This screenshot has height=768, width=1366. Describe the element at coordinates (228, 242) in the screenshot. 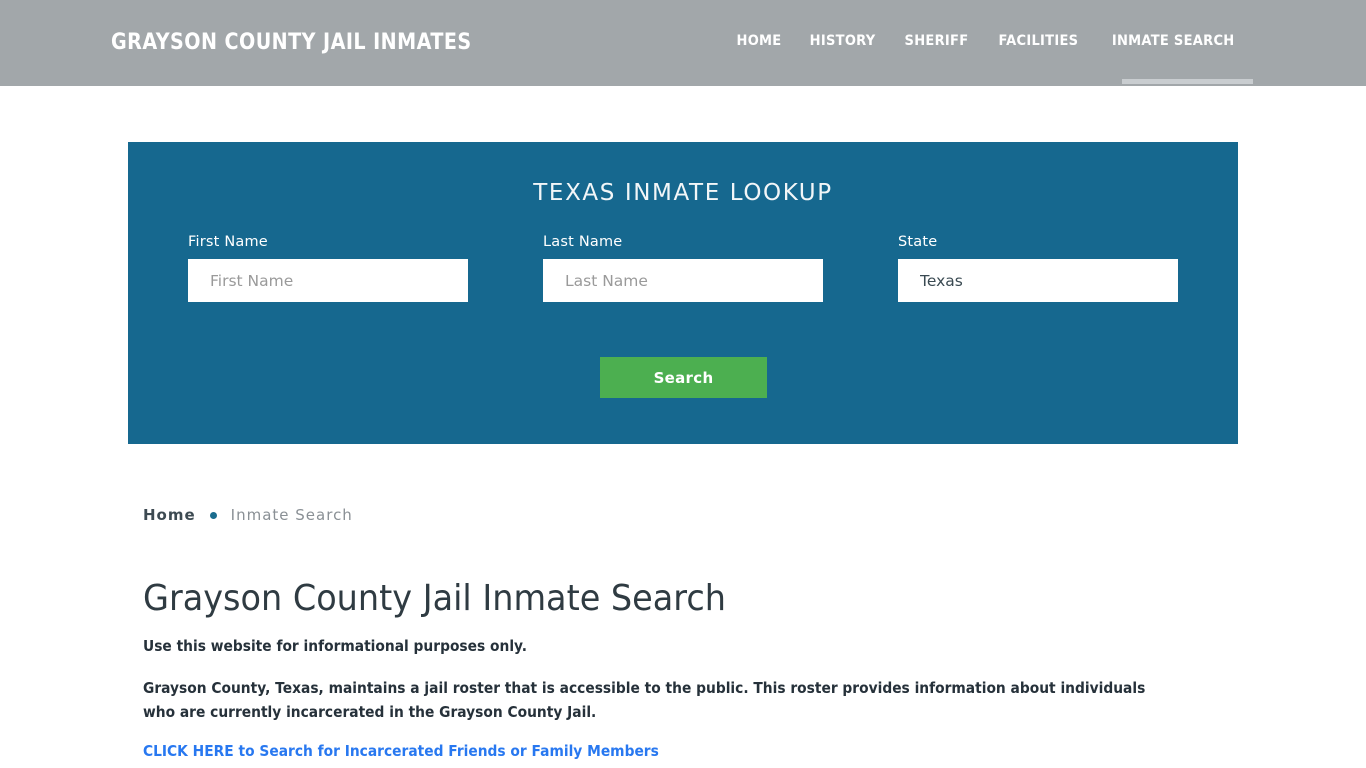

I see `first-name-label: First Name` at that location.